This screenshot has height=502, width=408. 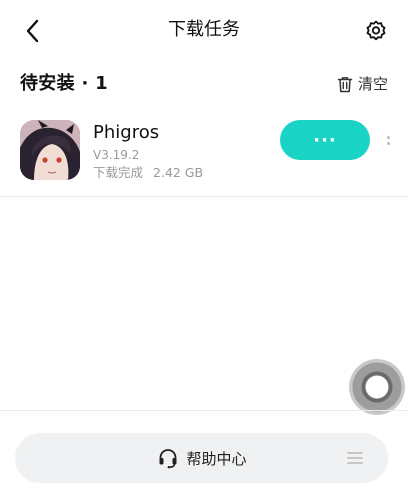 What do you see at coordinates (204, 410) in the screenshot?
I see `divider` at bounding box center [204, 410].